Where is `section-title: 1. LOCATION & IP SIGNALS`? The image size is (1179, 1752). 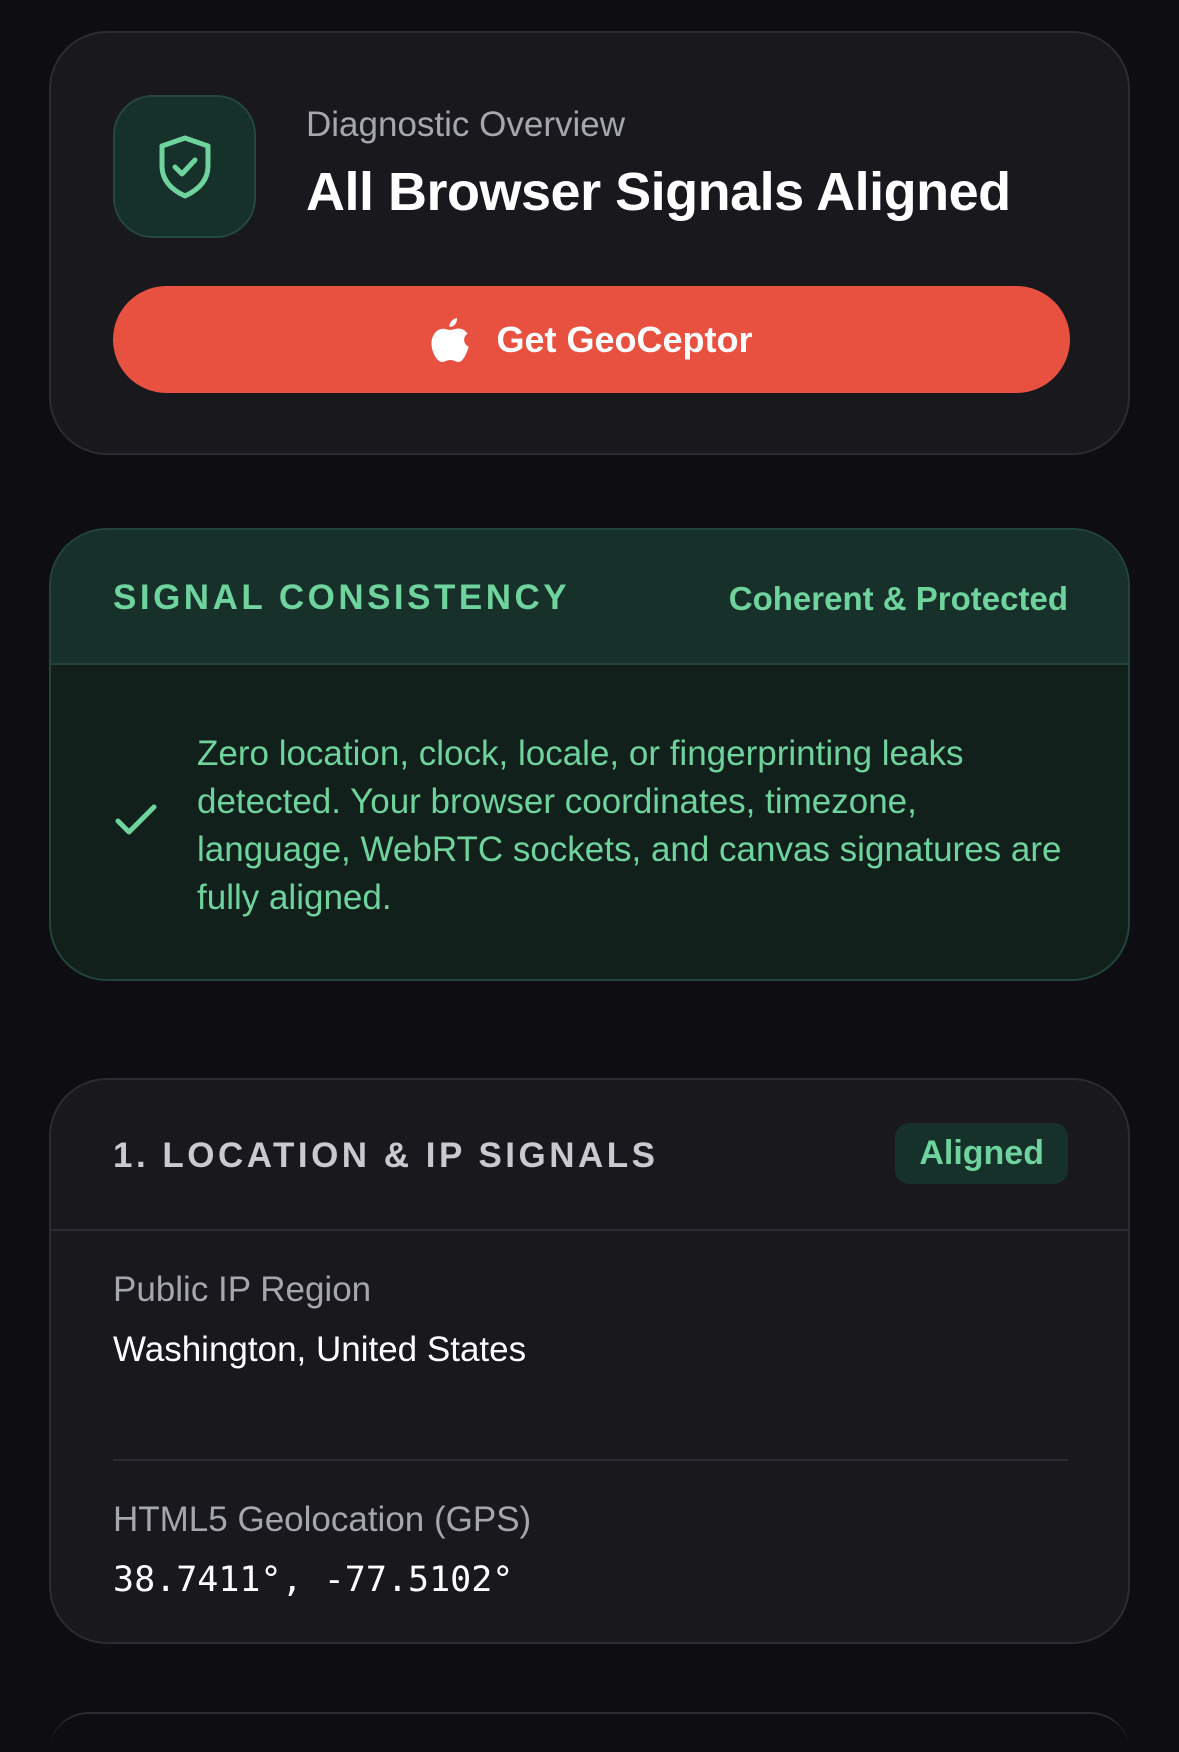
section-title: 1. LOCATION & IP SIGNALS is located at coordinates (386, 1155).